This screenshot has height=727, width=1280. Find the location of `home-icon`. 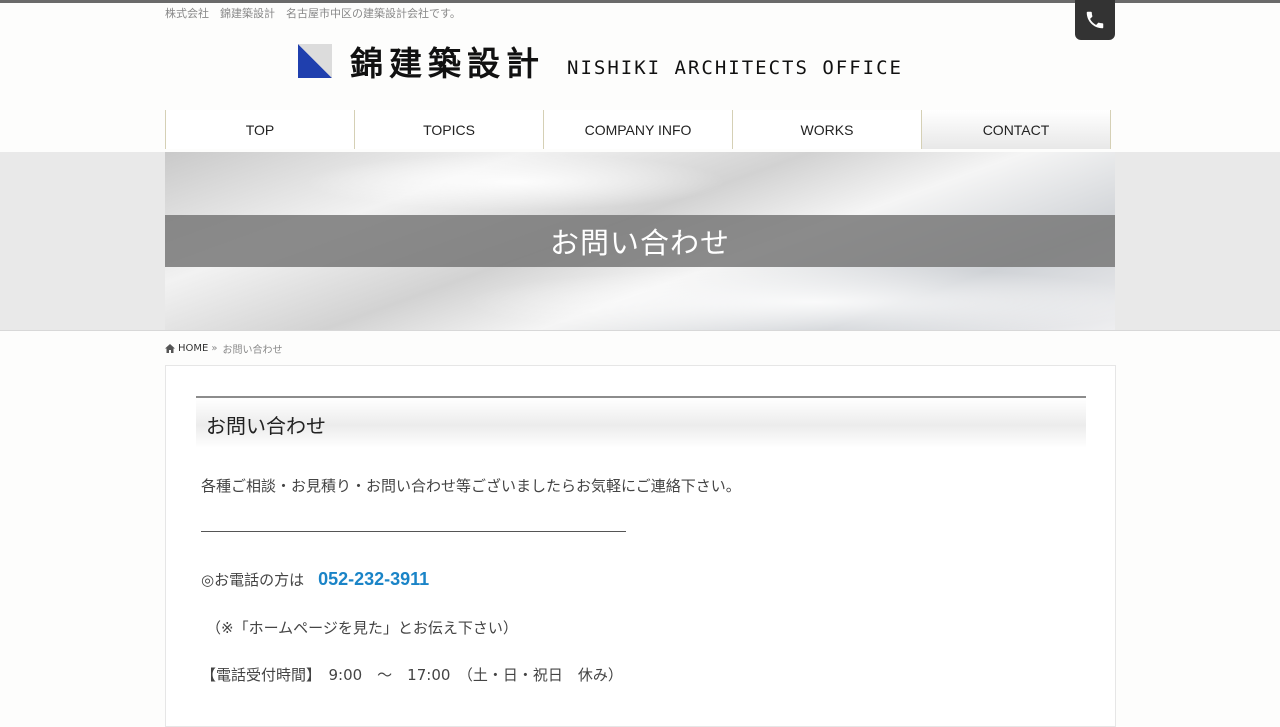

home-icon is located at coordinates (170, 348).